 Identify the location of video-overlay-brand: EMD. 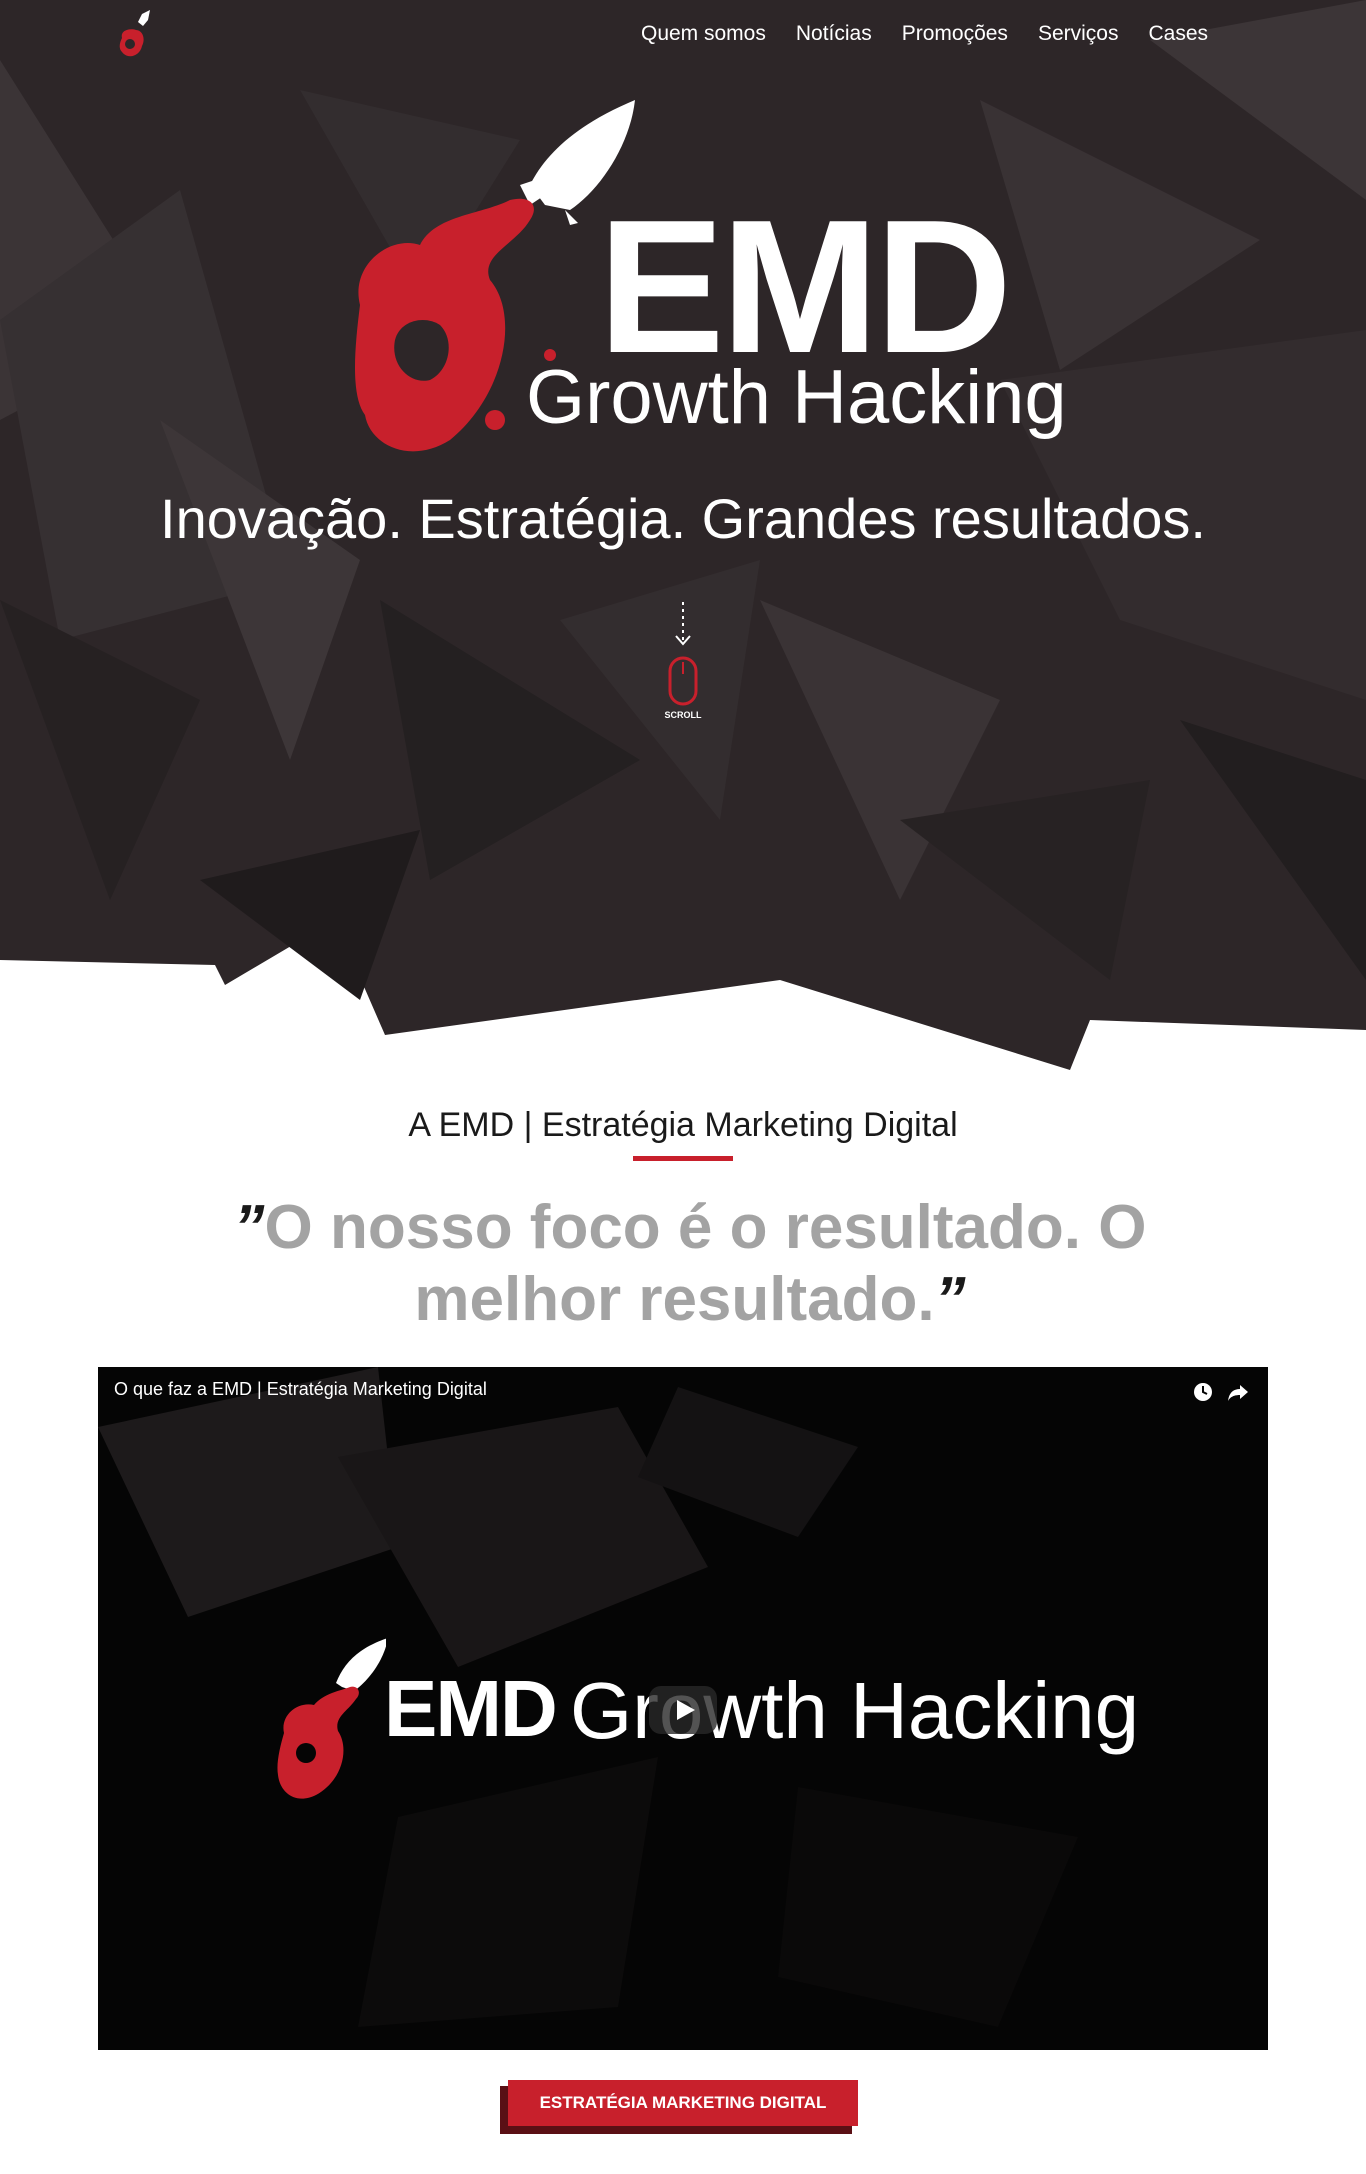
(471, 1708).